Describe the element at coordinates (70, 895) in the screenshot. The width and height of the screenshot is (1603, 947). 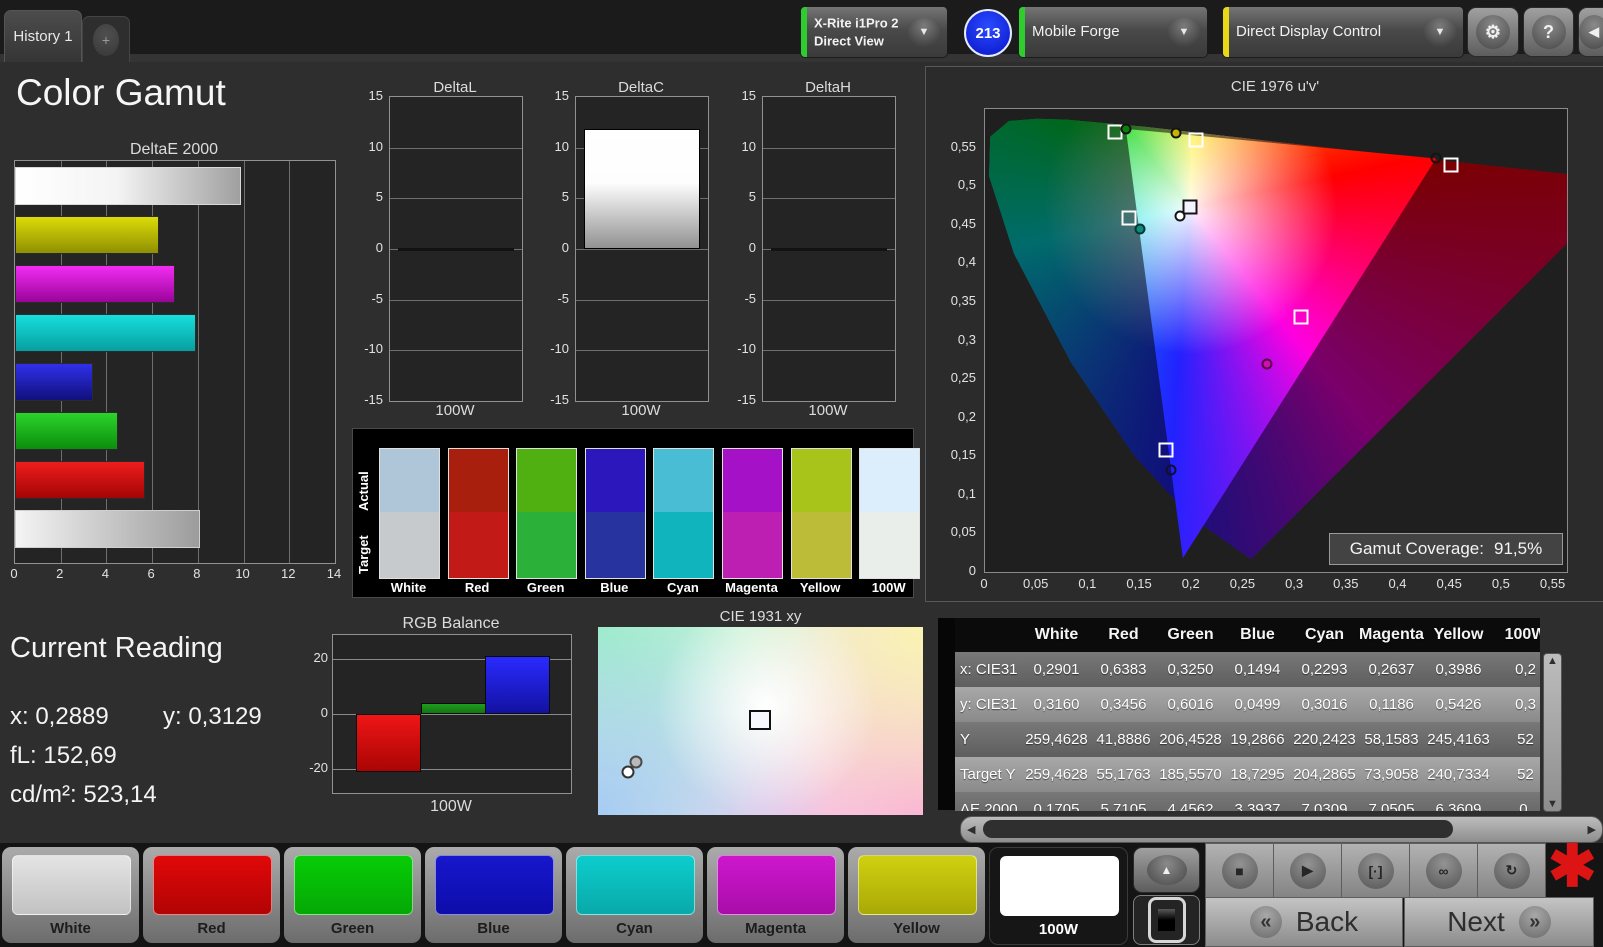
I see `pattern-button-white: White` at that location.